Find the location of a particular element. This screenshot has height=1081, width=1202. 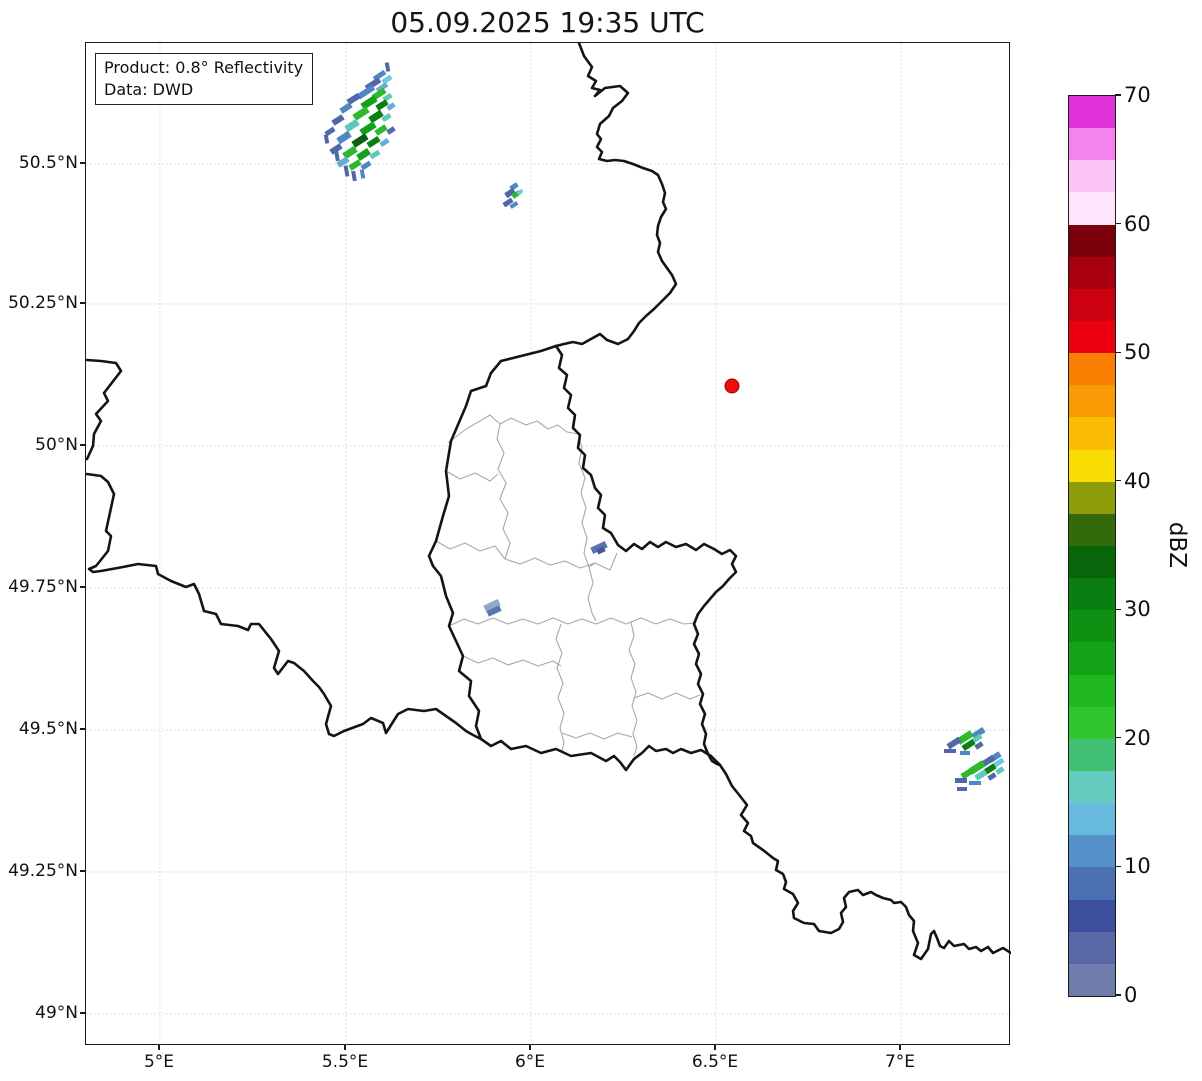

product-info-box: Product: 0.8° Reflectivity Data: DWD is located at coordinates (204, 79).